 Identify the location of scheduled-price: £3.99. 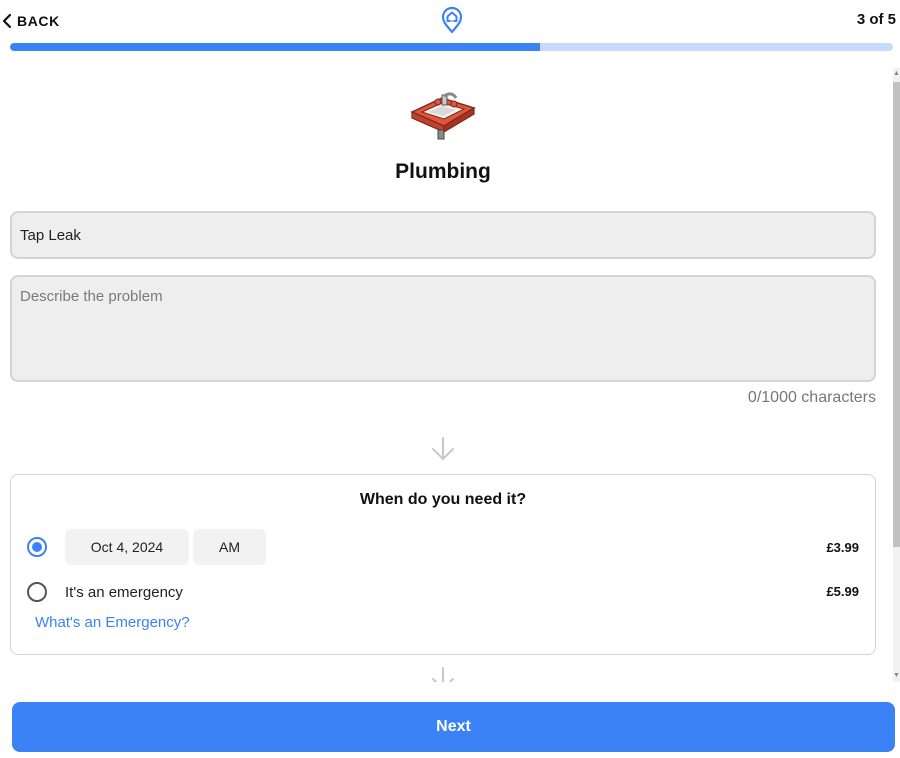
(842, 547).